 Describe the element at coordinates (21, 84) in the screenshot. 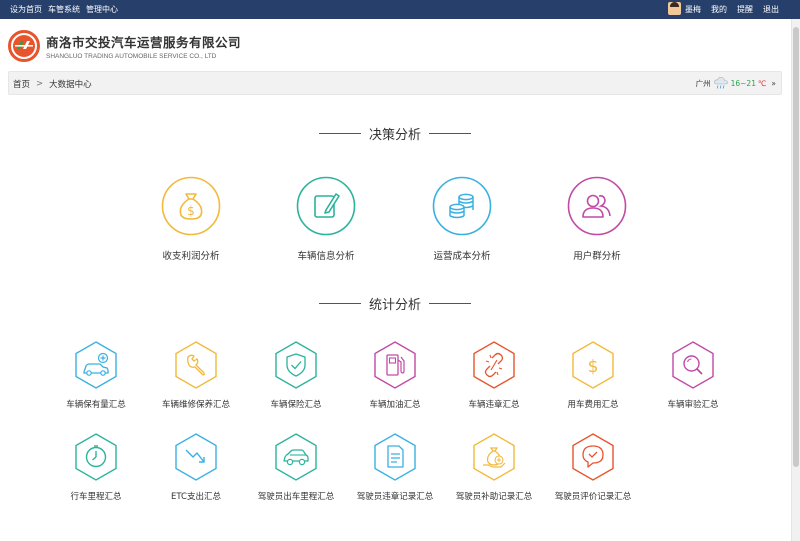

I see `breadcrumb-home: 首页` at that location.